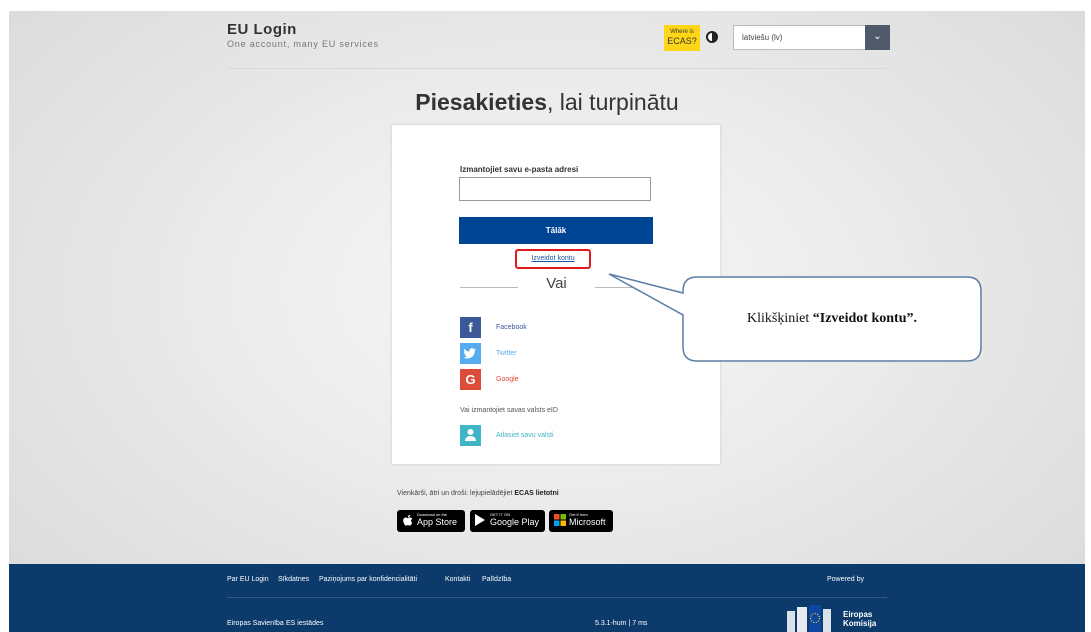  Describe the element at coordinates (845, 579) in the screenshot. I see `powered-by-text: Powered by` at that location.